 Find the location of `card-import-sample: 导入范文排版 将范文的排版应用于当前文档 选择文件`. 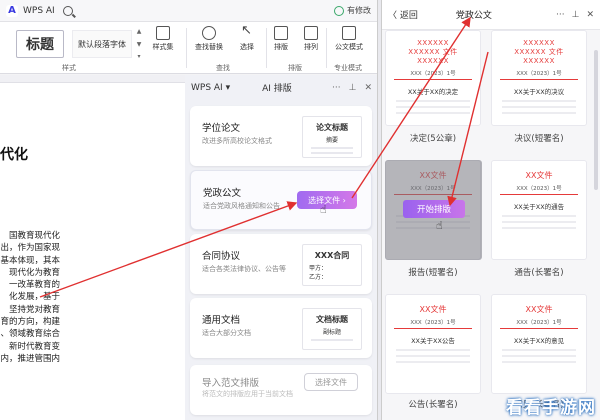

card-import-sample: 导入范文排版 将范文的排版应用于当前文档 选择文件 is located at coordinates (281, 390).